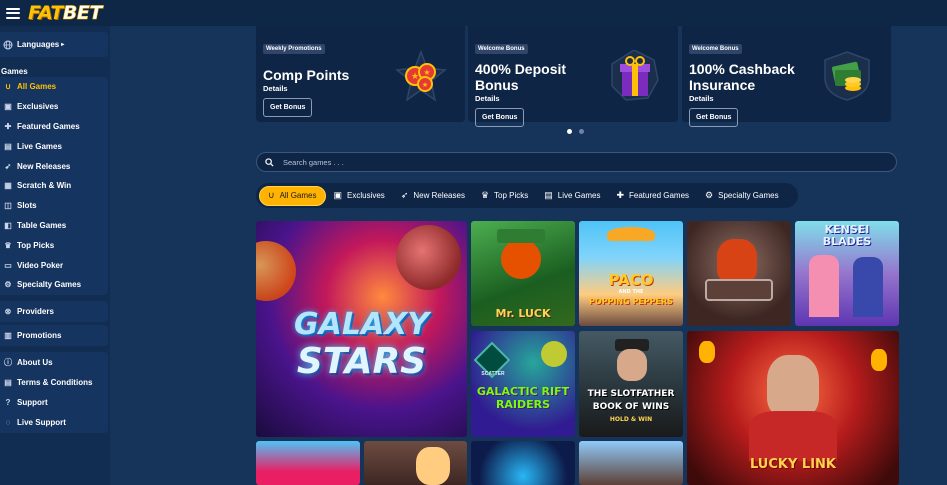 Image resolution: width=947 pixels, height=485 pixels. I want to click on sidebar-item-featured-games: ✚ Featured Games, so click(54, 127).